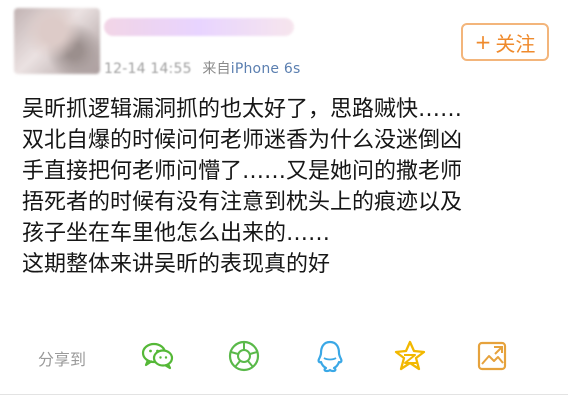 The height and width of the screenshot is (407, 568). Describe the element at coordinates (244, 356) in the screenshot. I see `moments-icon` at that location.